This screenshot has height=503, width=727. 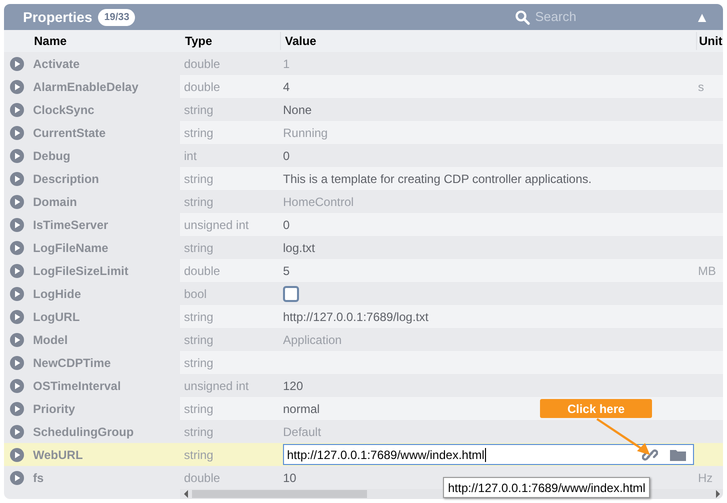 What do you see at coordinates (286, 87) in the screenshot?
I see `value-text: 4` at bounding box center [286, 87].